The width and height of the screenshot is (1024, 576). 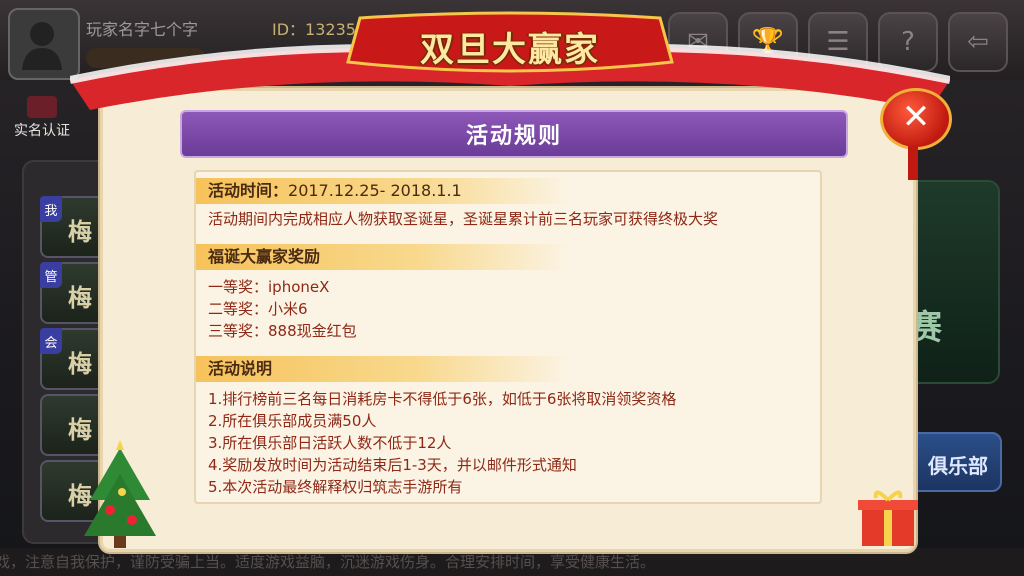 What do you see at coordinates (382, 257) in the screenshot?
I see `reward-header: 福诞大赢家奖励` at bounding box center [382, 257].